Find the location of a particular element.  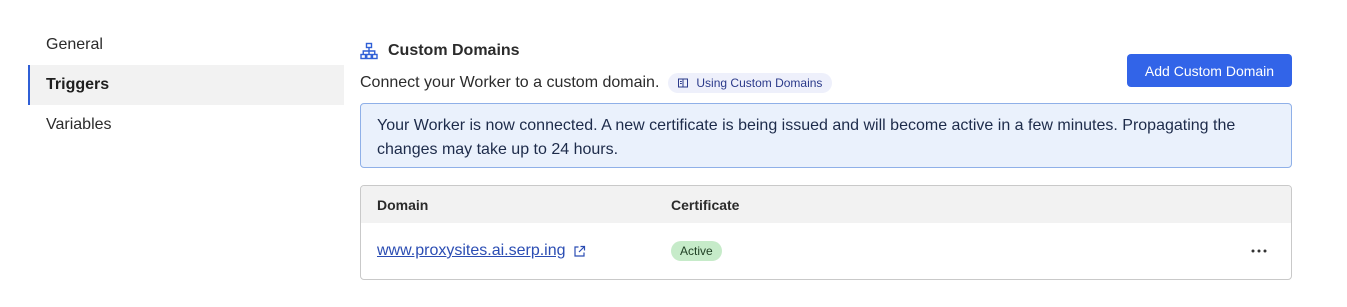

status-badge: Active is located at coordinates (696, 251).